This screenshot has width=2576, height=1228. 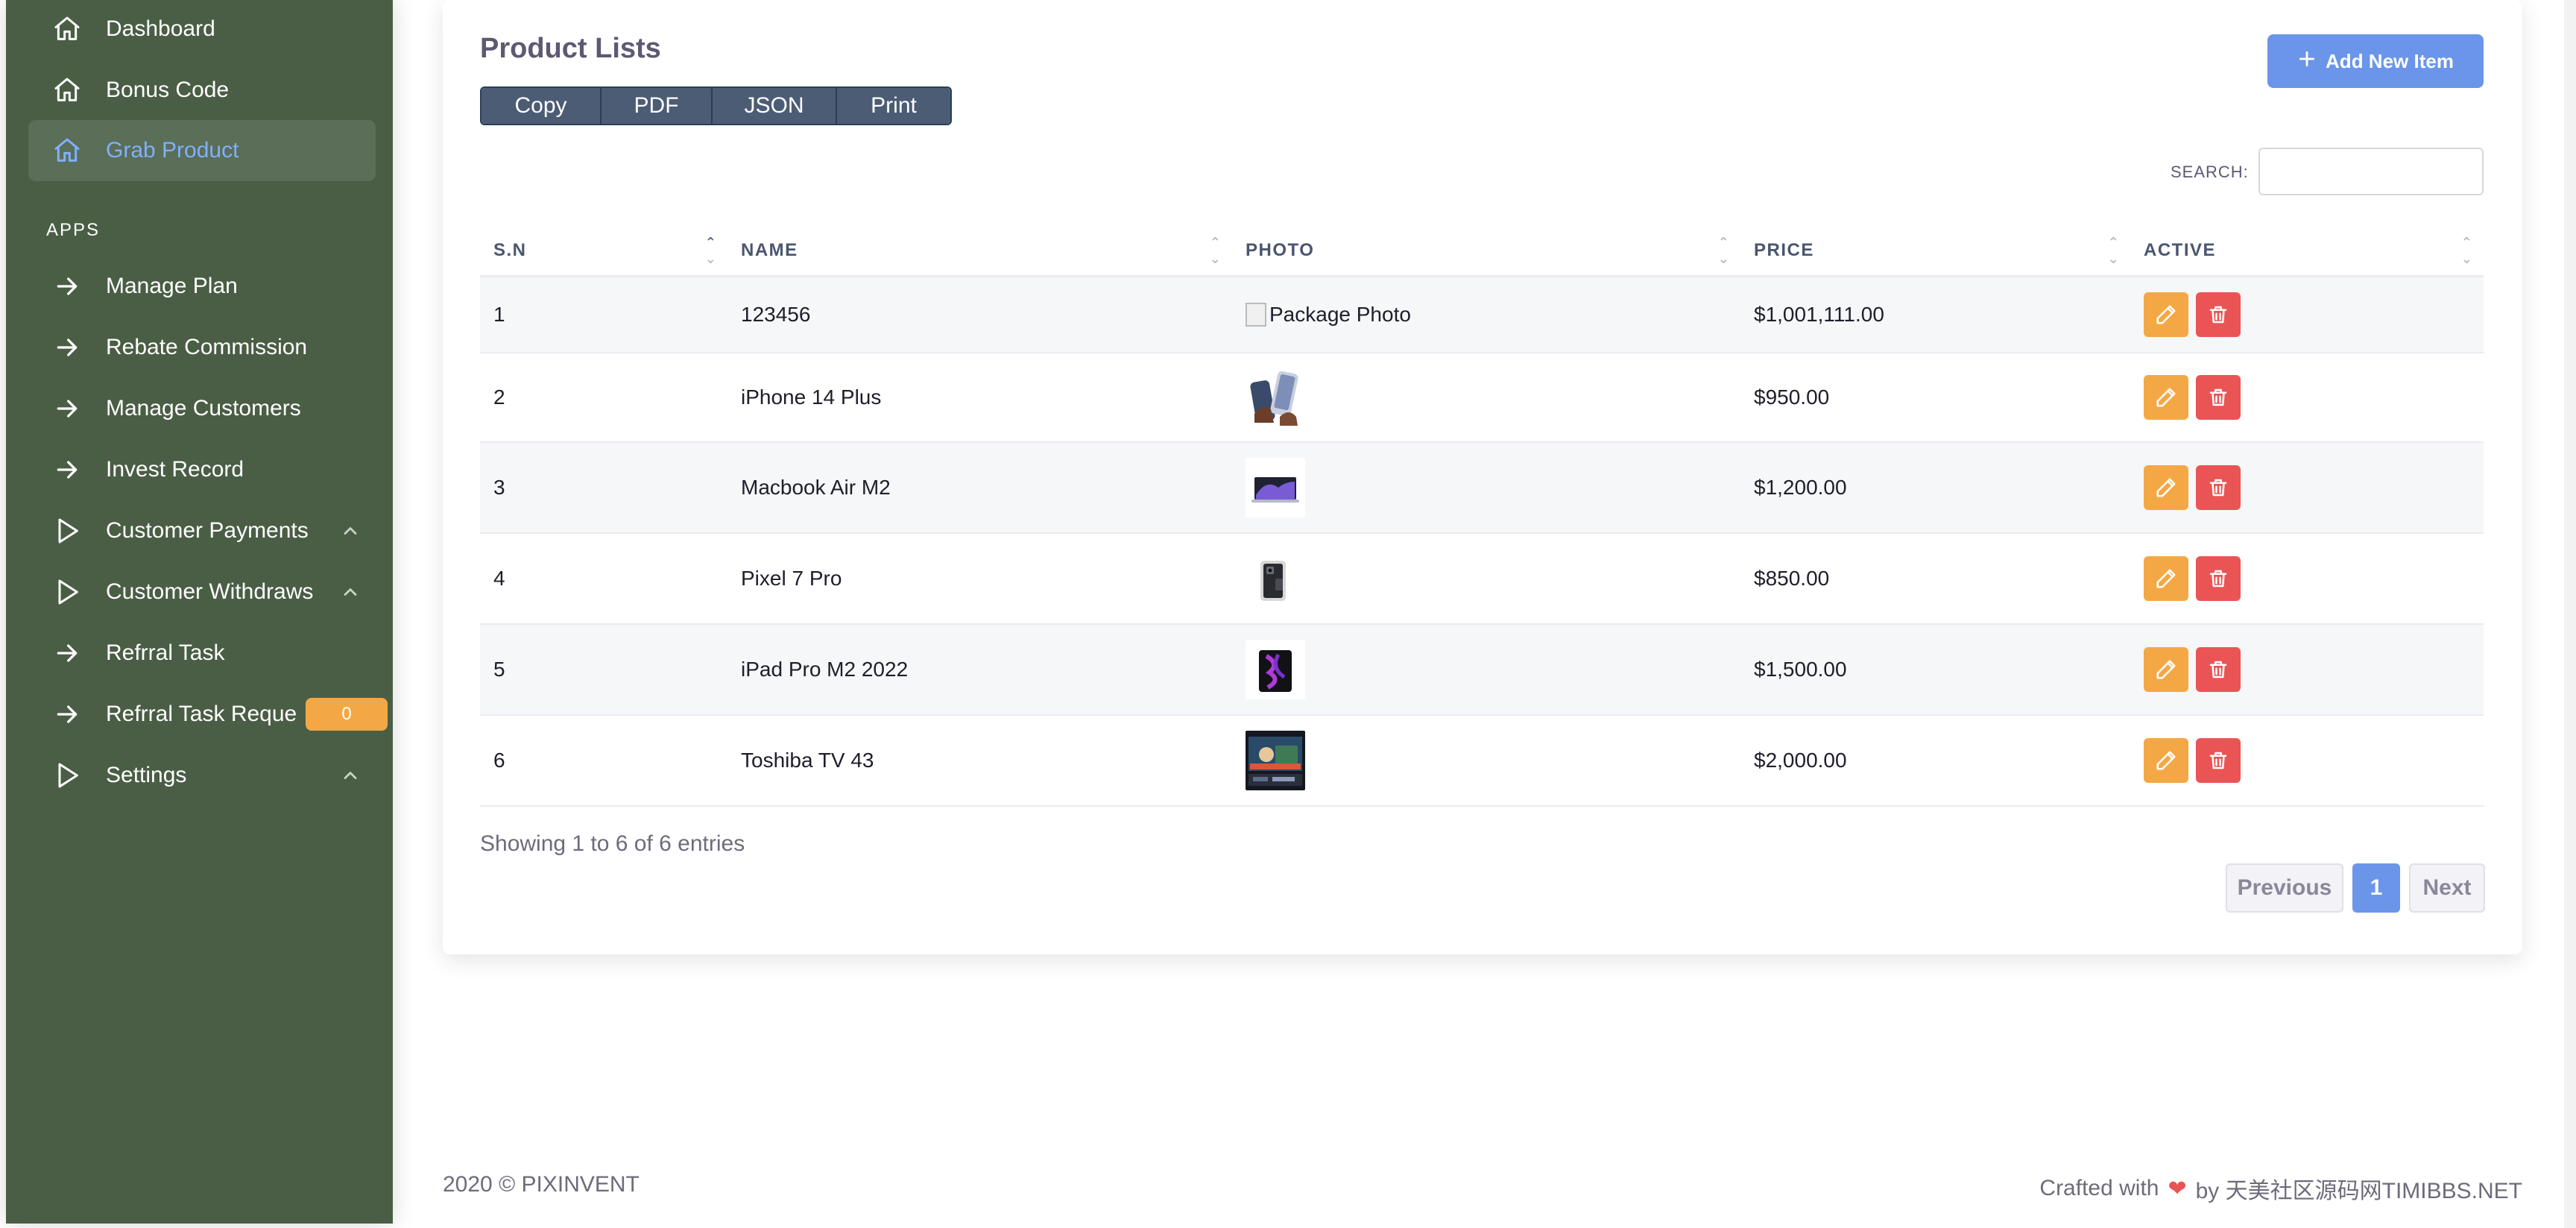 I want to click on search-input, so click(x=2371, y=172).